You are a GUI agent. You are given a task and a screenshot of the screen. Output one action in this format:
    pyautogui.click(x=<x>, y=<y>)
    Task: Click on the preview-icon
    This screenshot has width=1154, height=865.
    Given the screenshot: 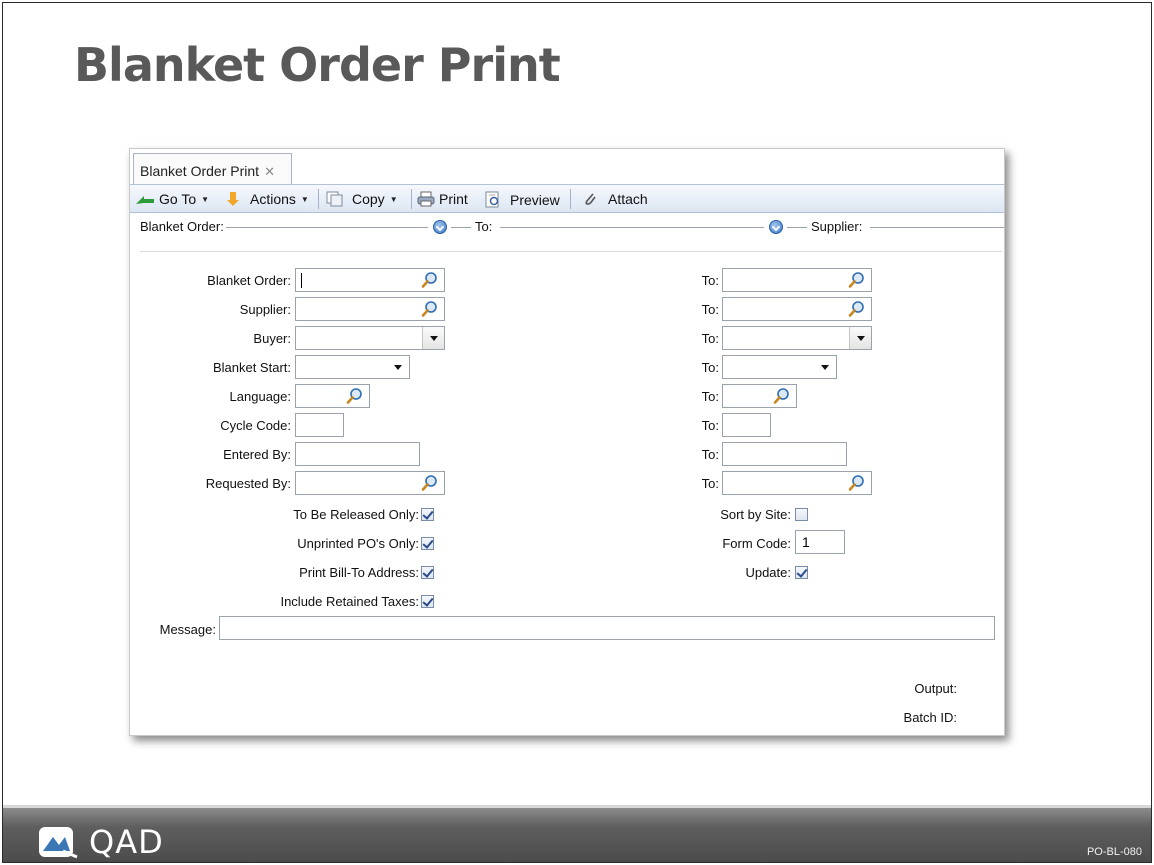 What is the action you would take?
    pyautogui.click(x=492, y=199)
    